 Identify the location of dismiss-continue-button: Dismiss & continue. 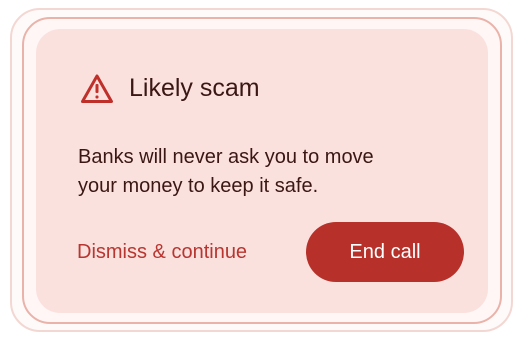
(162, 252).